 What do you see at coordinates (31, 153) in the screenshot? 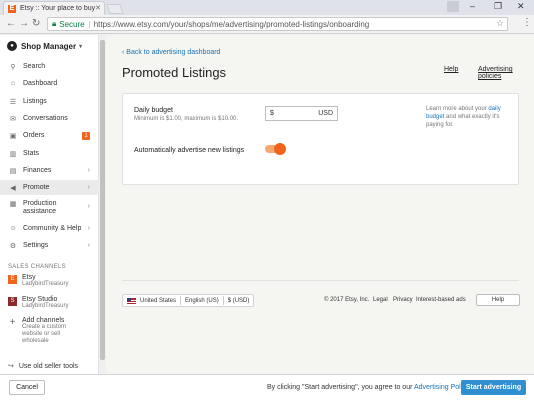
I see `sidebar-item-label: Stats` at bounding box center [31, 153].